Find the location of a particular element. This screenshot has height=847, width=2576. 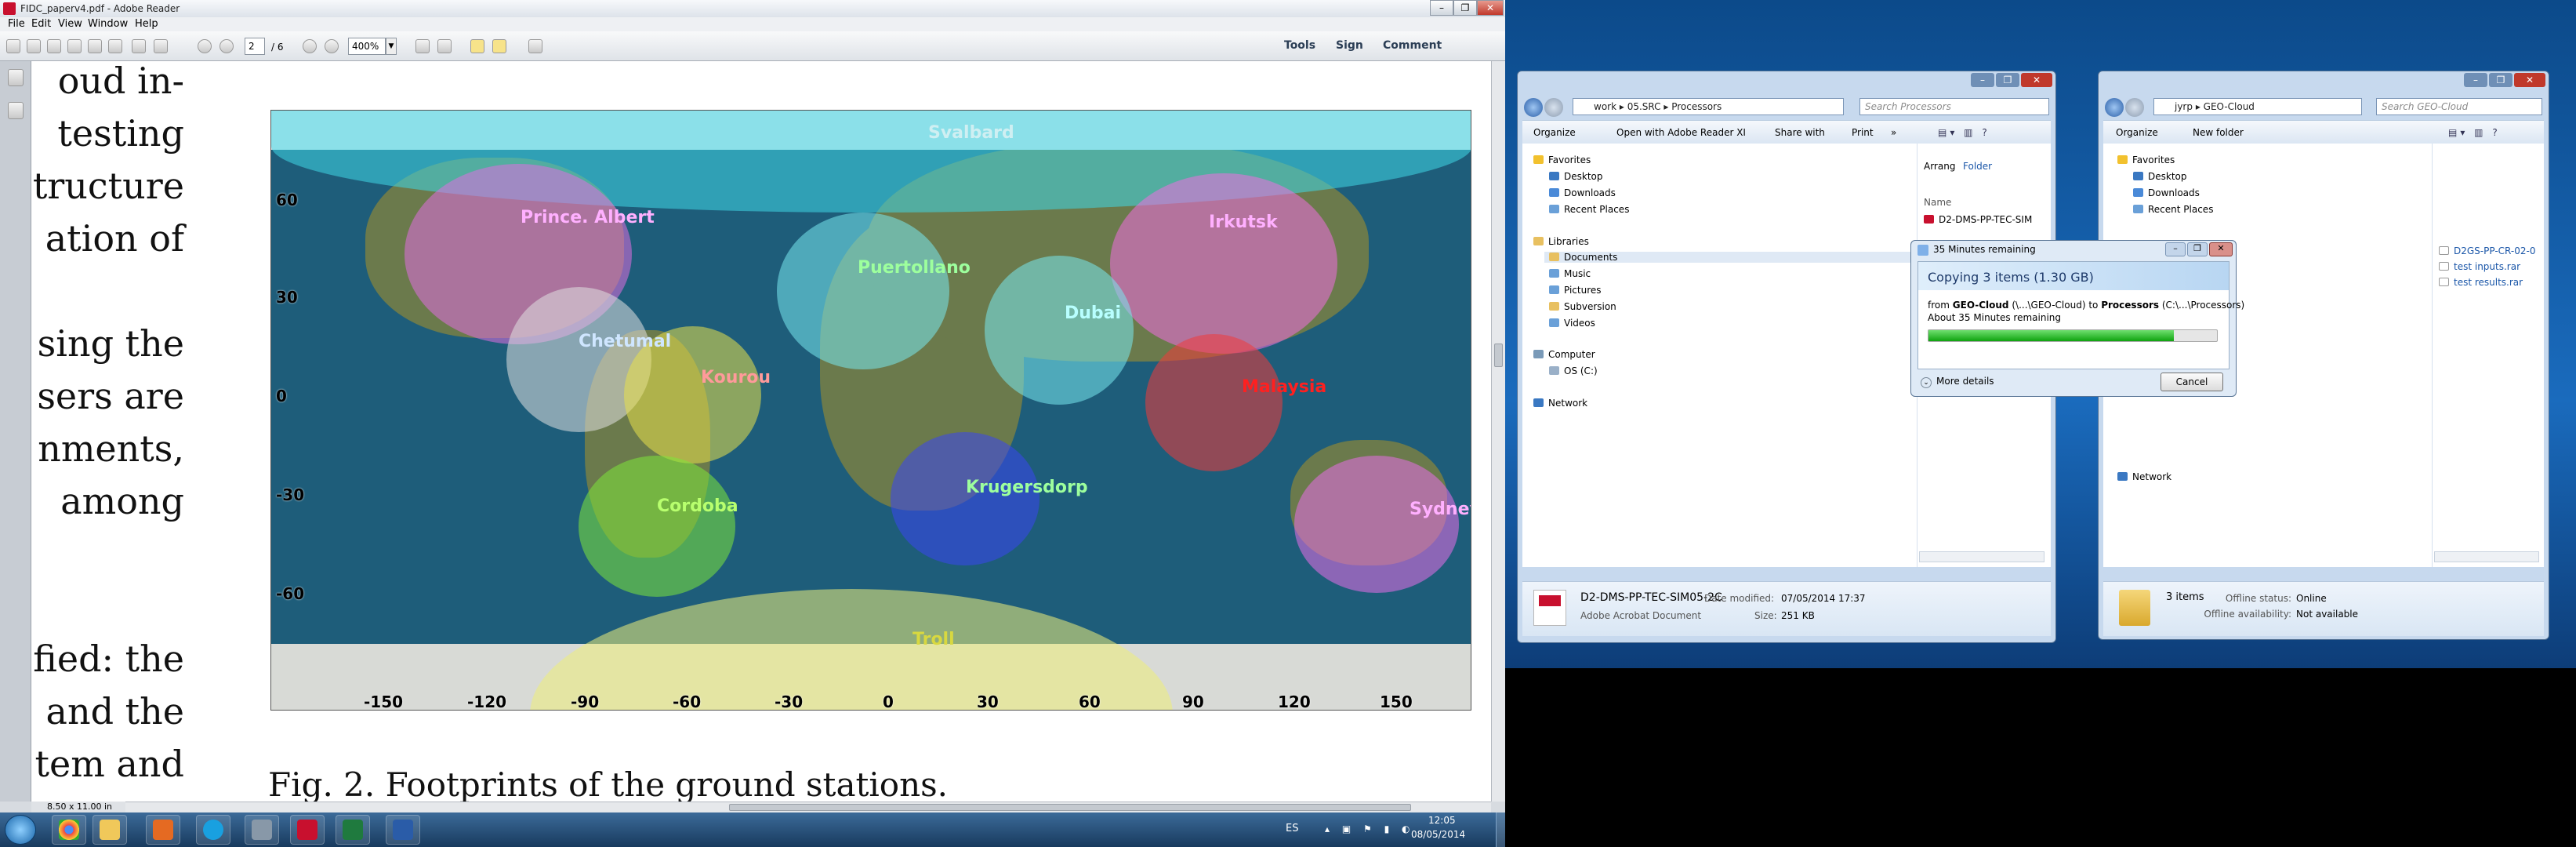

arrange-by-dropdown: Folder is located at coordinates (1978, 166).